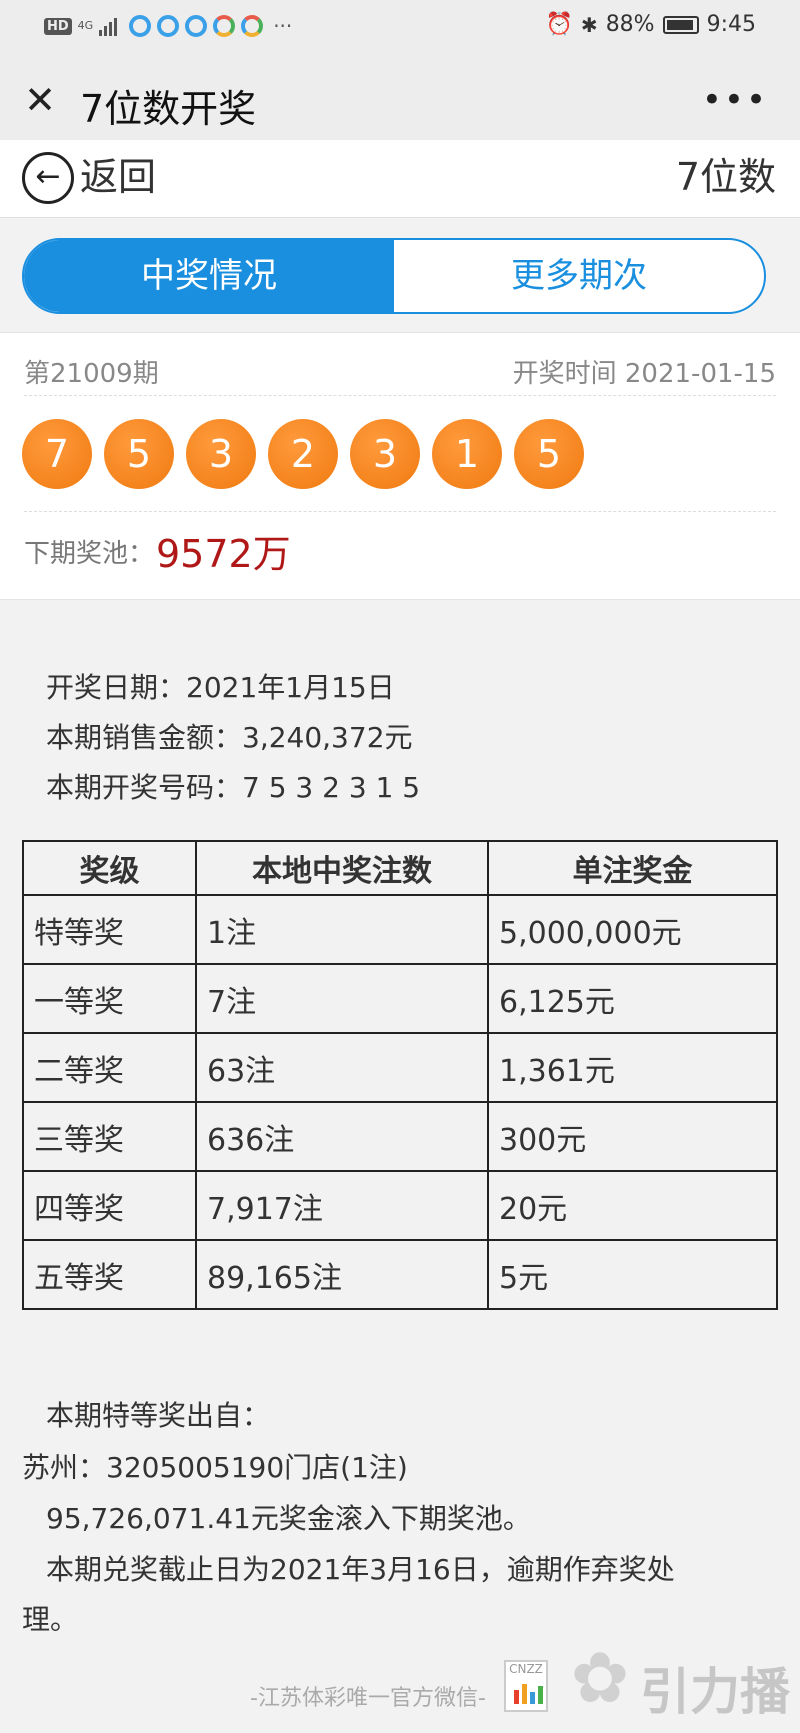 The width and height of the screenshot is (800, 1733). Describe the element at coordinates (632, 929) in the screenshot. I see `prize-amount: 5,000,000元` at that location.